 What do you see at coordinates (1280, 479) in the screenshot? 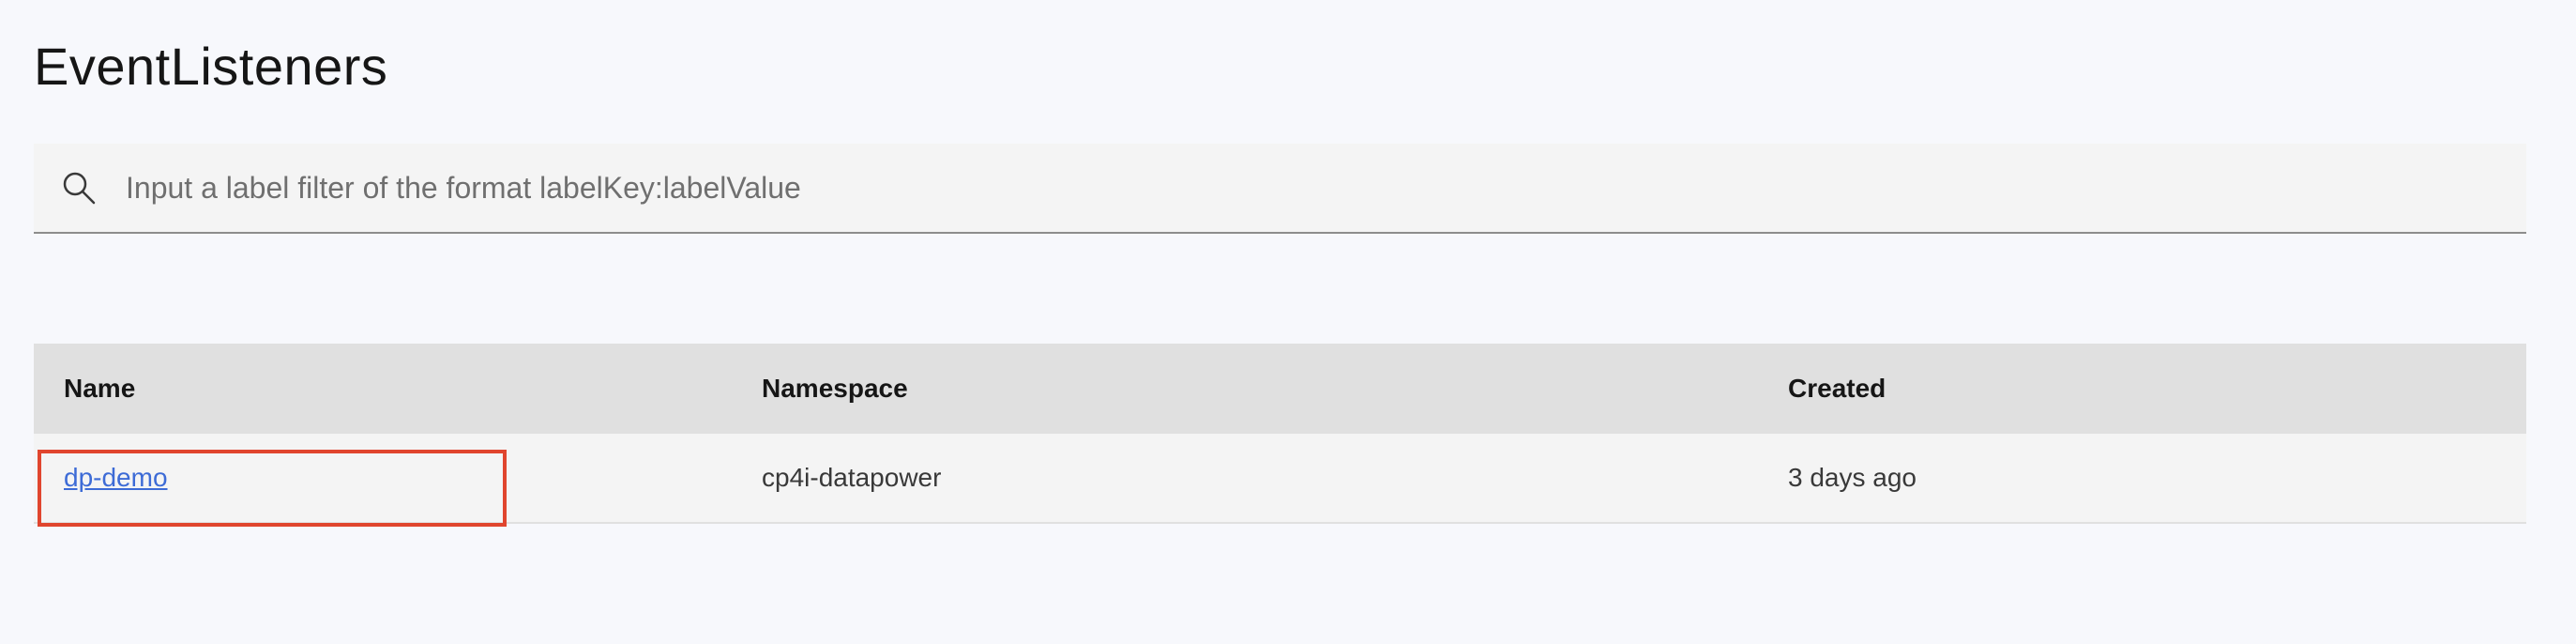
I see `table-row: dp-demo cp4i-datapower 3 days ago` at bounding box center [1280, 479].